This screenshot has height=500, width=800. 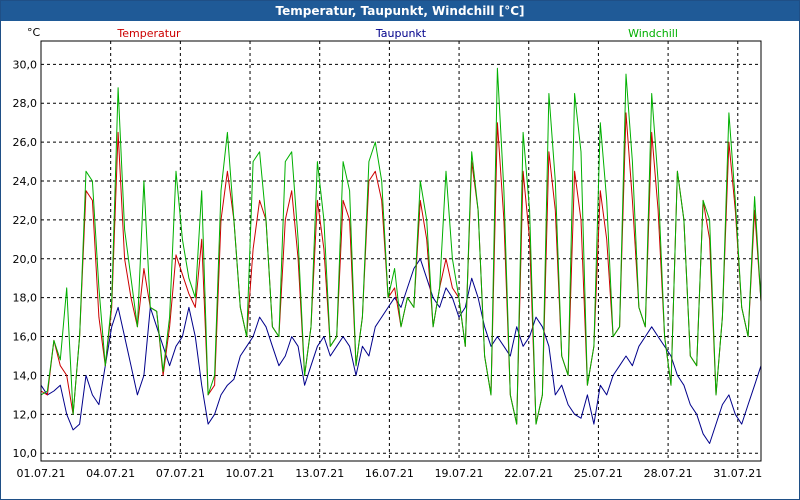 I want to click on x-tick-label: 01.07.21, so click(x=41, y=473).